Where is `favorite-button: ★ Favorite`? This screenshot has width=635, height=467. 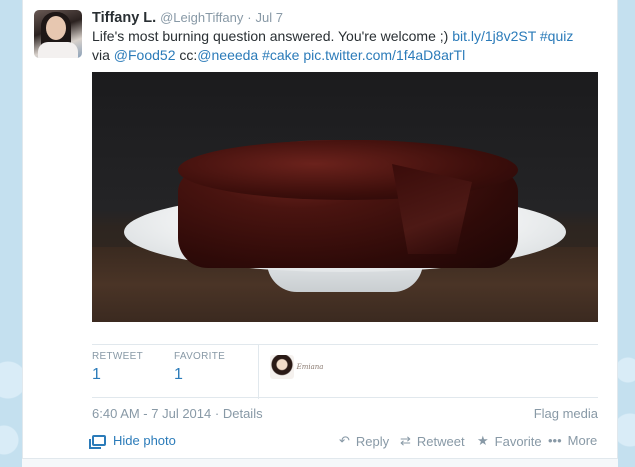 favorite-button: ★ Favorite is located at coordinates (509, 441).